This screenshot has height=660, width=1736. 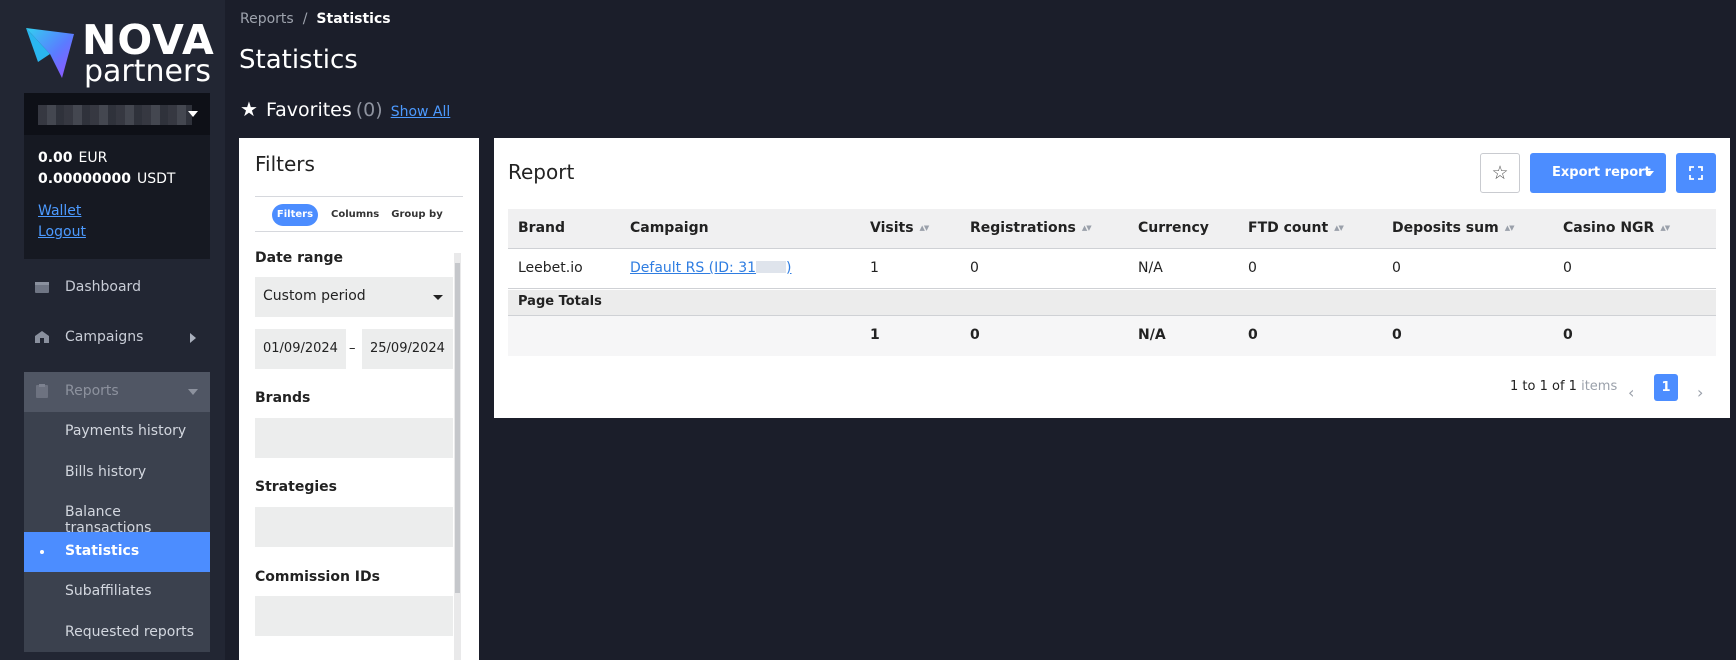 I want to click on cell-casino-ngr: 0, so click(x=1567, y=268).